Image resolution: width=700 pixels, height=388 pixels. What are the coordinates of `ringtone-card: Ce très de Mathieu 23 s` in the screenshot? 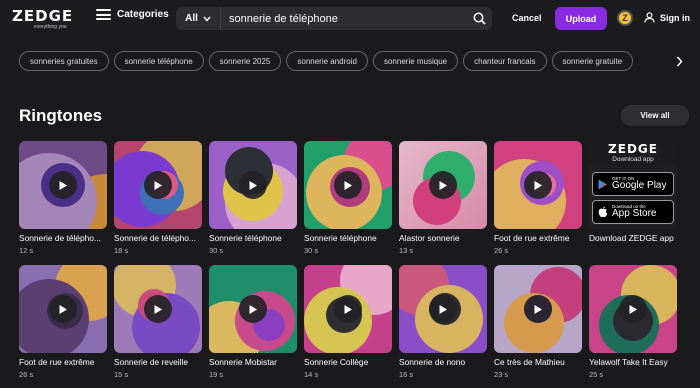 It's located at (538, 322).